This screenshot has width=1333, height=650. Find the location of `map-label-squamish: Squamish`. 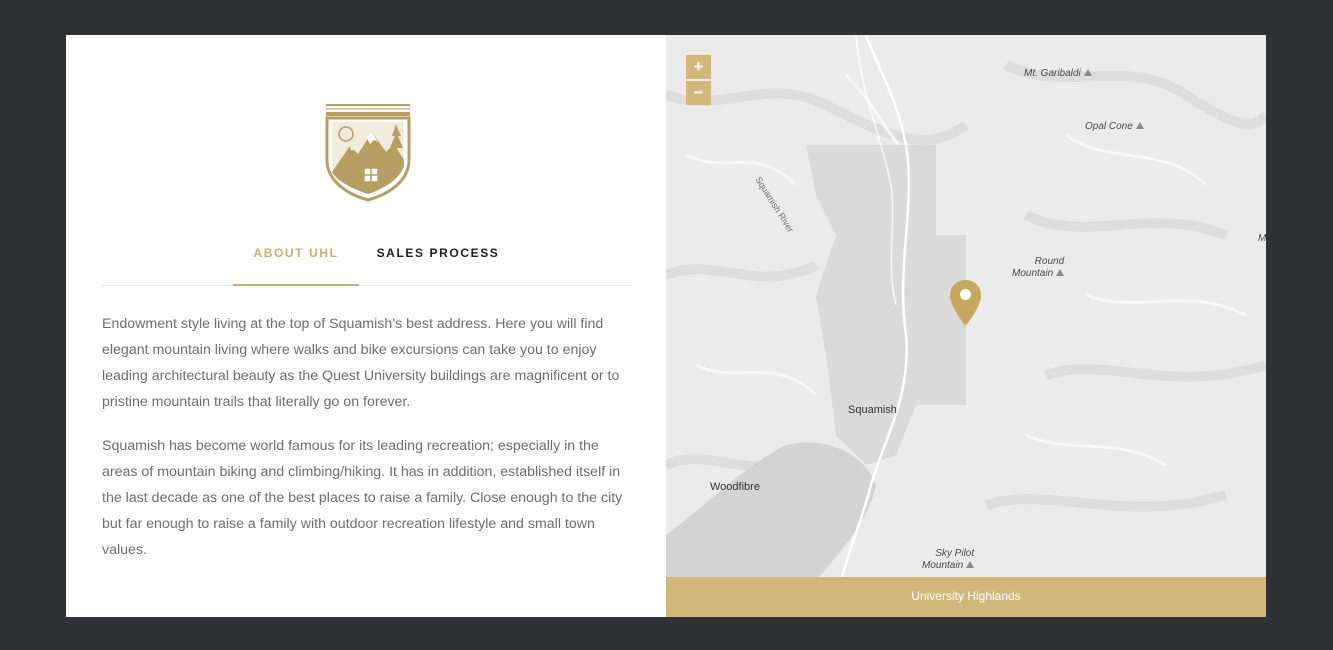

map-label-squamish: Squamish is located at coordinates (872, 410).